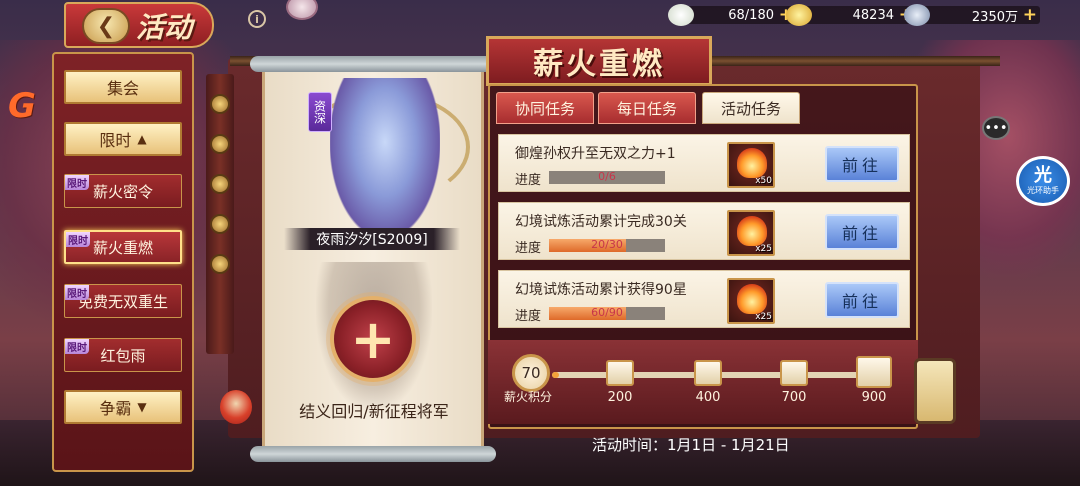 The width and height of the screenshot is (1080, 486). What do you see at coordinates (704, 163) in the screenshot?
I see `task-row: 御煌孙权升至无双之力+1 进度 0/6 x50 前往` at bounding box center [704, 163].